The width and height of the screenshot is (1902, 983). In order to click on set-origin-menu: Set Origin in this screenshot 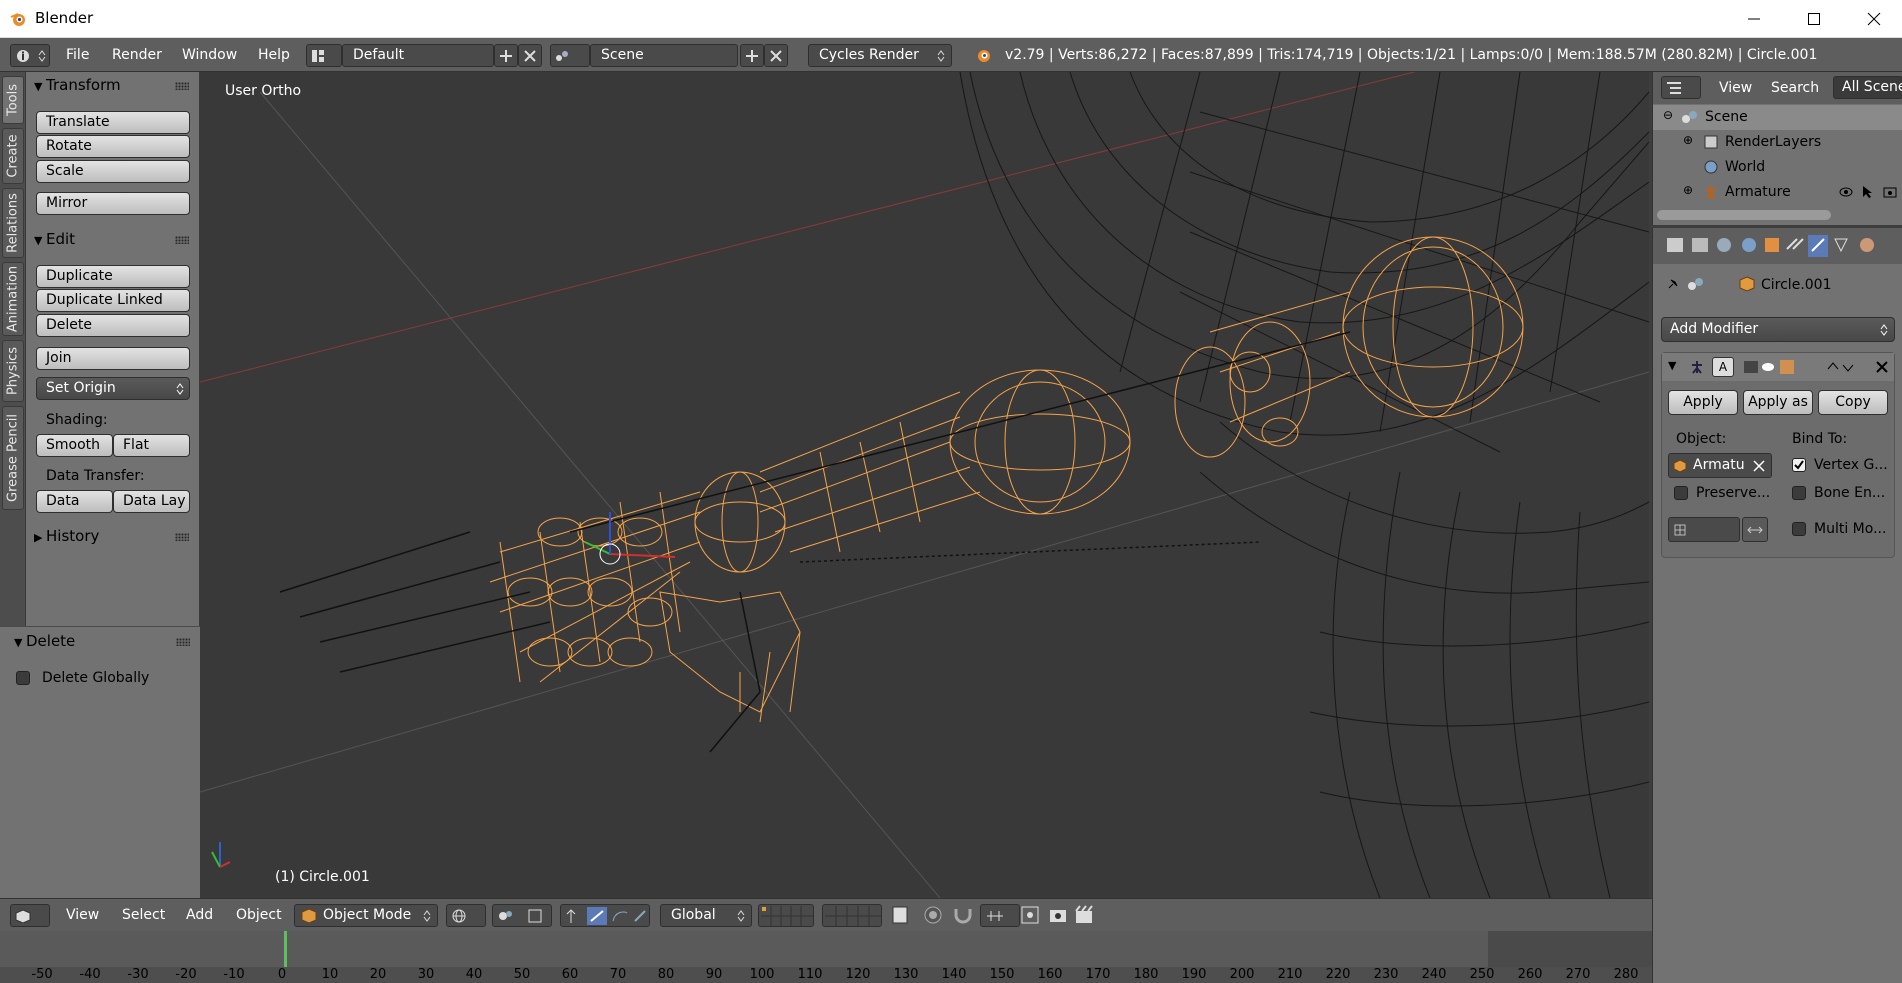, I will do `click(113, 388)`.